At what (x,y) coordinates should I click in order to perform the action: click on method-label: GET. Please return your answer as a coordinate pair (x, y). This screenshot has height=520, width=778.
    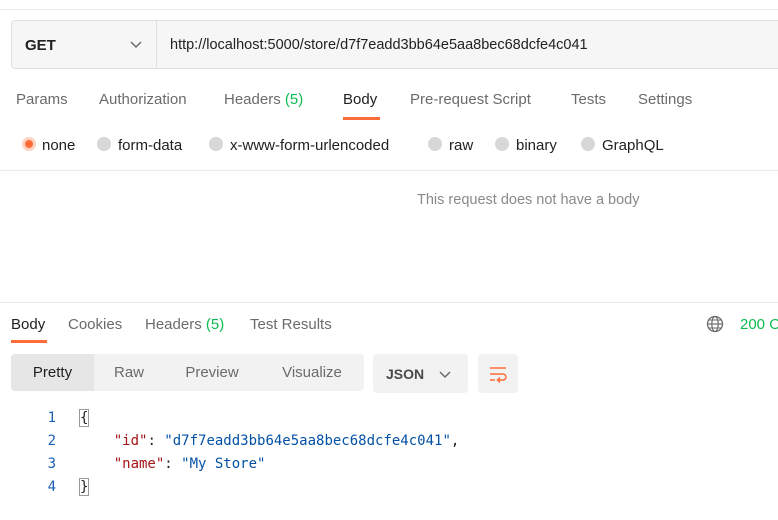
    Looking at the image, I should click on (40, 45).